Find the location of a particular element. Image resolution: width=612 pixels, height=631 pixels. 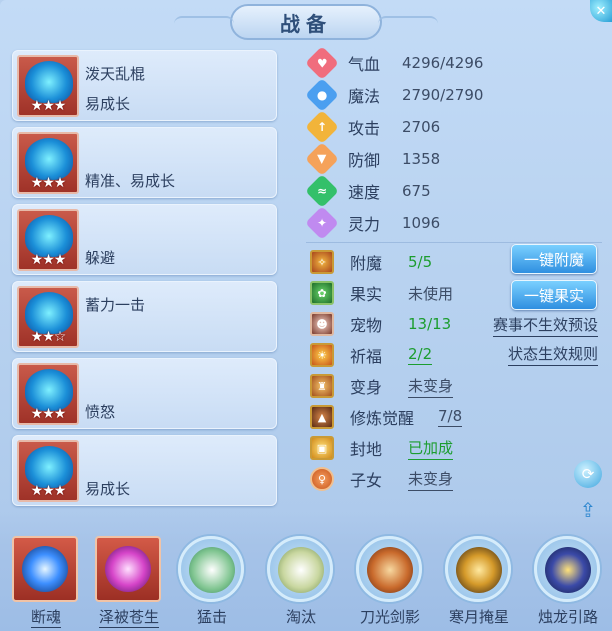

stat-attack: ↑ 攻击 2706 is located at coordinates (372, 127).